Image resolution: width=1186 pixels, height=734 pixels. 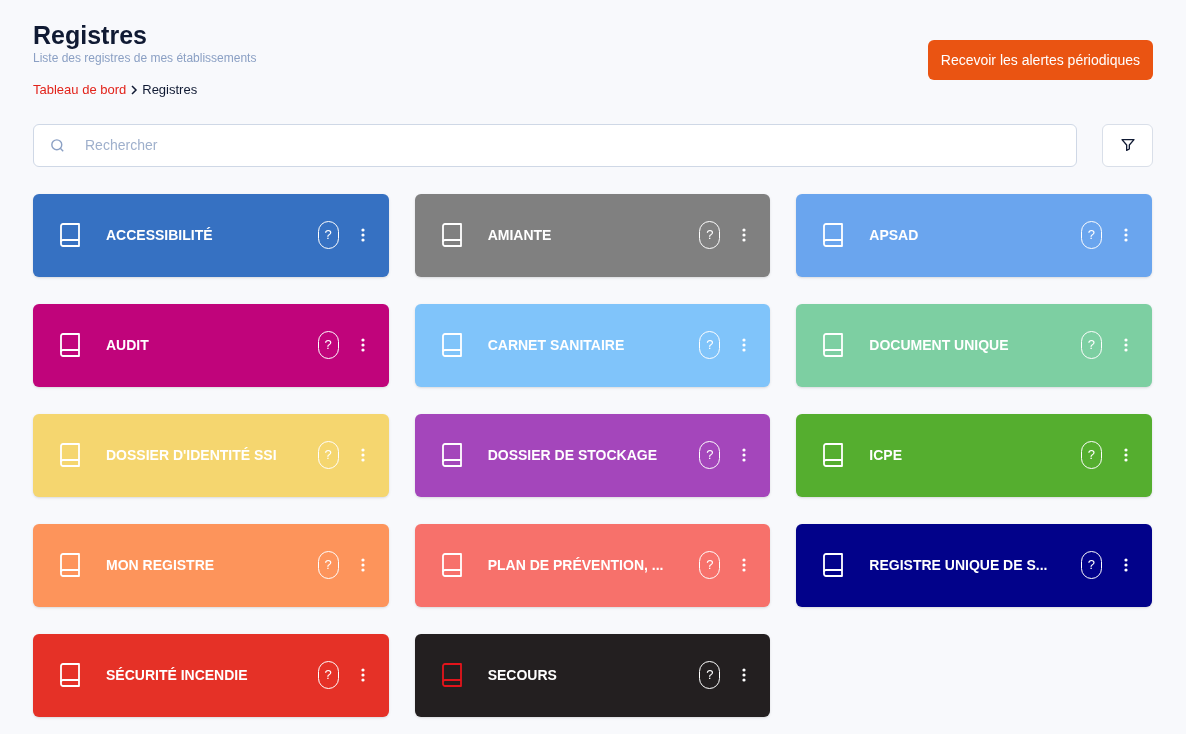 What do you see at coordinates (592, 235) in the screenshot?
I see `register-card: AMIANTE ?` at bounding box center [592, 235].